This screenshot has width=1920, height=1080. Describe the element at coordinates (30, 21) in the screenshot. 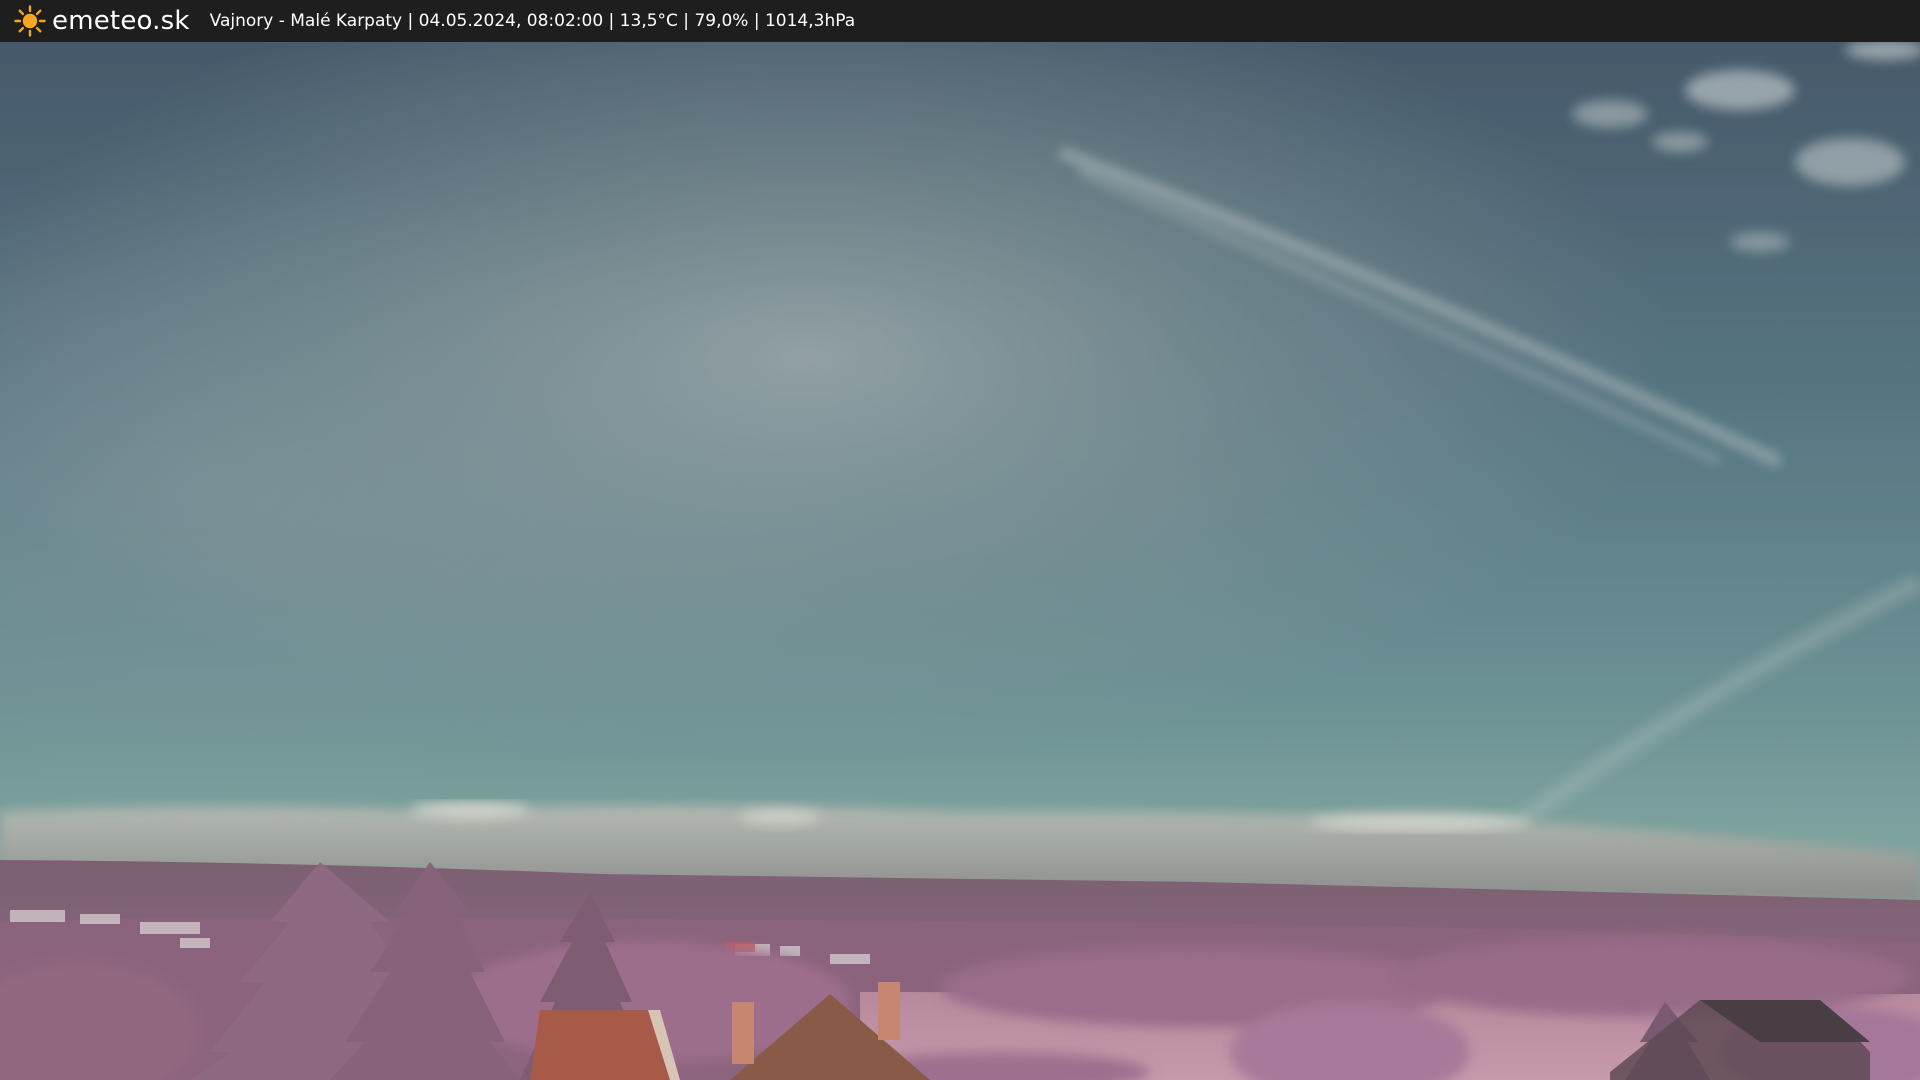

I see `sun-icon` at that location.